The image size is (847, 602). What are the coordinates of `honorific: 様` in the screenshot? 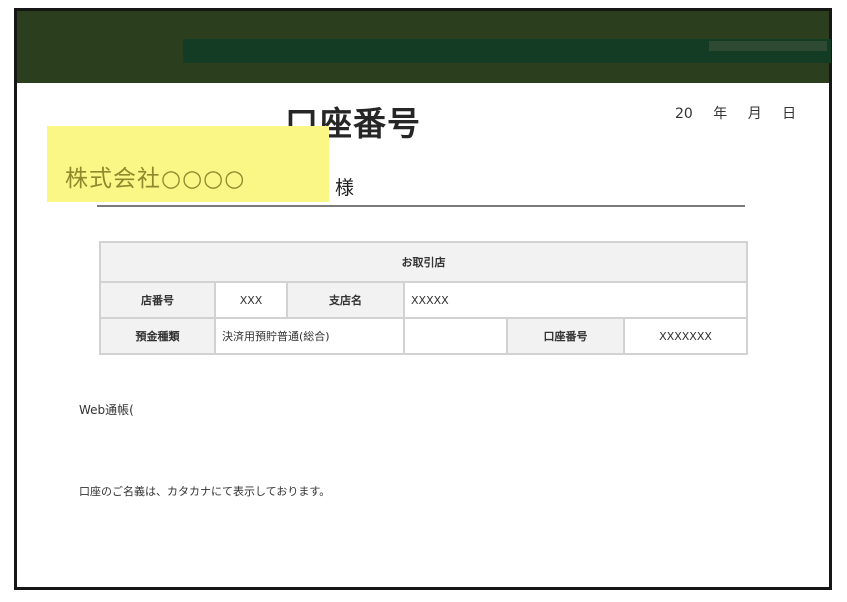 It's located at (345, 188).